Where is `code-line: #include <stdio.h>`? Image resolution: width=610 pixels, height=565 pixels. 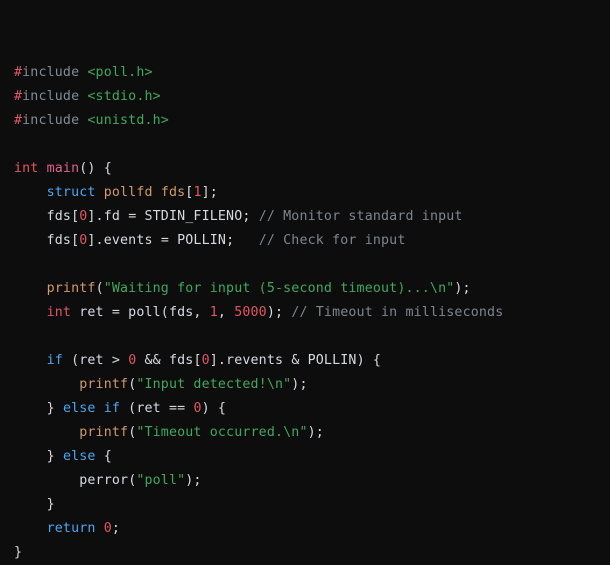 code-line: #include <stdio.h> is located at coordinates (312, 97).